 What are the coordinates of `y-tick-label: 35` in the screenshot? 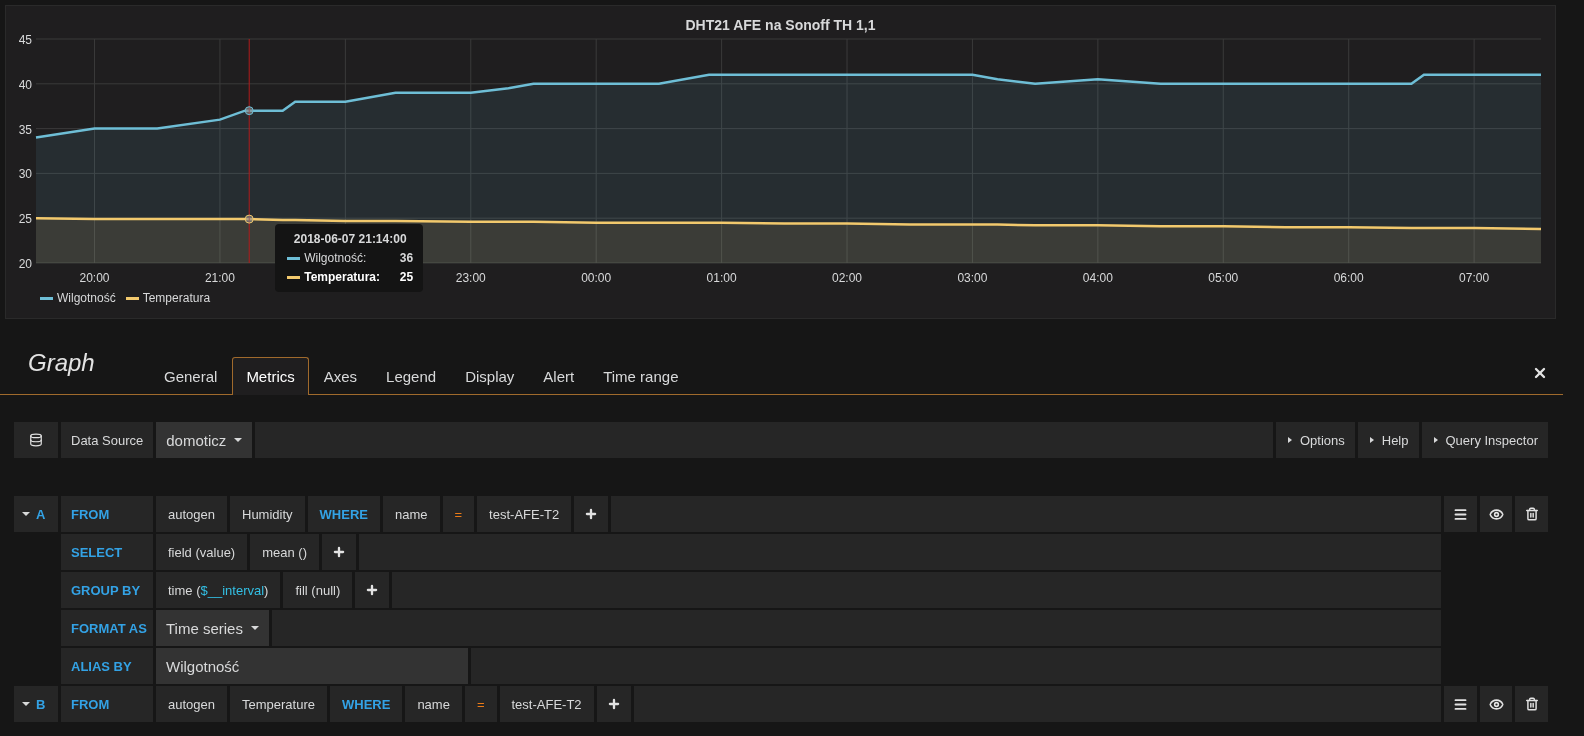 It's located at (25, 129).